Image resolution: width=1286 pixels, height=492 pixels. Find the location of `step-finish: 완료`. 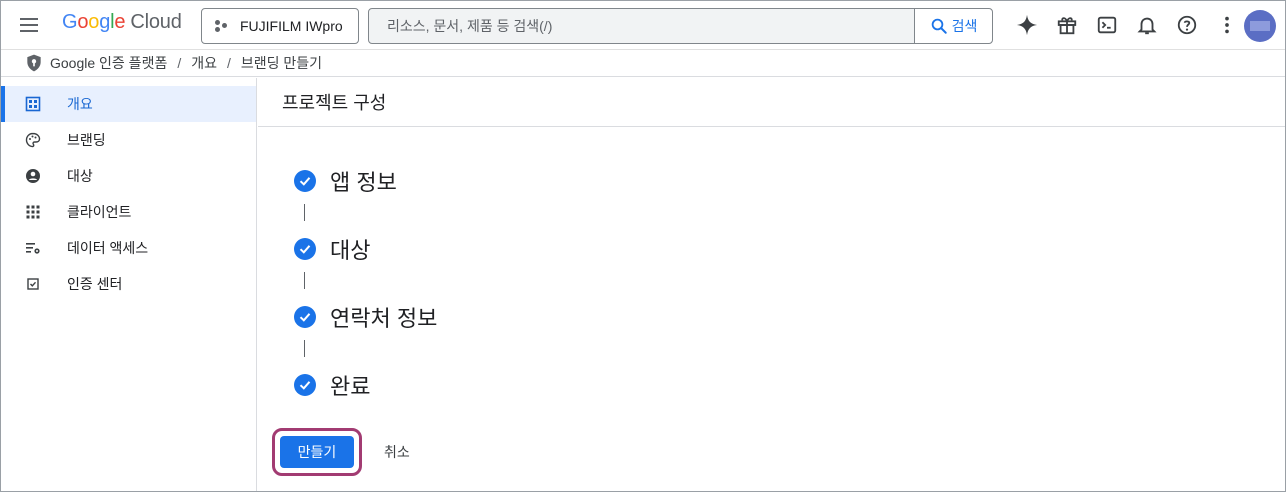

step-finish: 완료 is located at coordinates (365, 385).